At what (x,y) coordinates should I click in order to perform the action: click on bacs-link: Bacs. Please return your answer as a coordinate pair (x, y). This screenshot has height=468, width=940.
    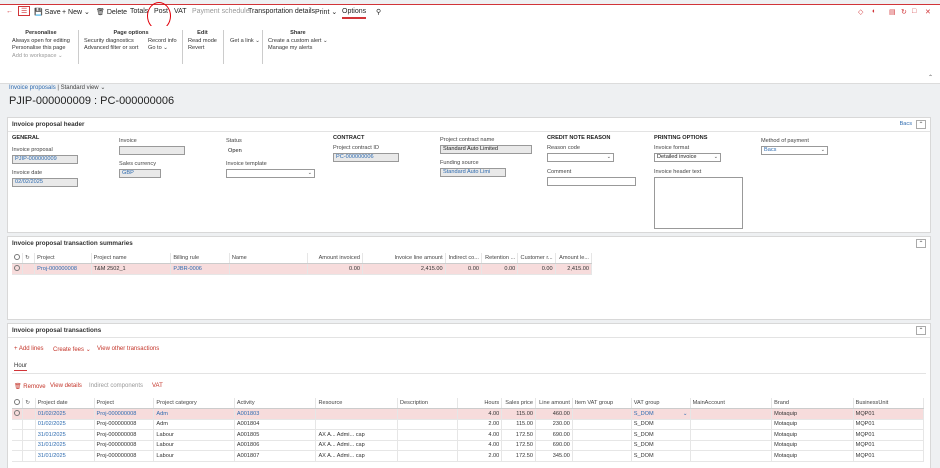
    Looking at the image, I should click on (906, 124).